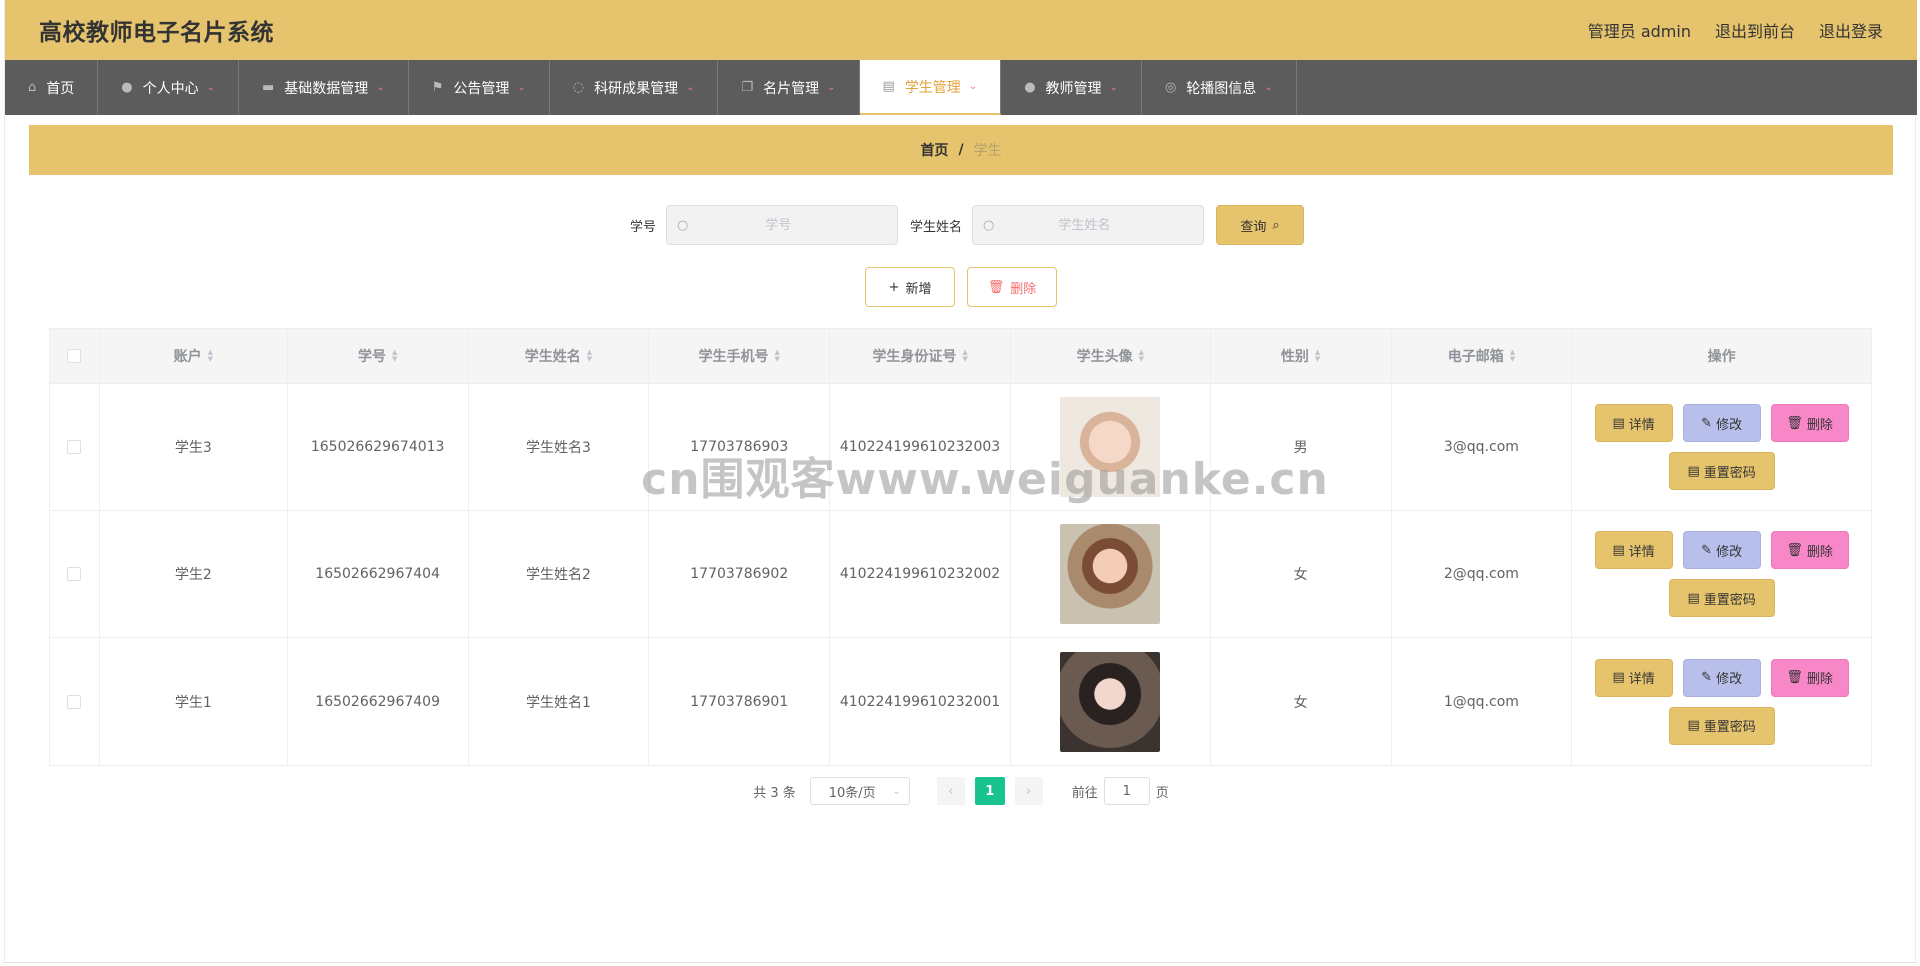 This screenshot has width=1920, height=966. What do you see at coordinates (740, 356) in the screenshot?
I see `column-header-phone: 学生手机号 ▲ ▼` at bounding box center [740, 356].